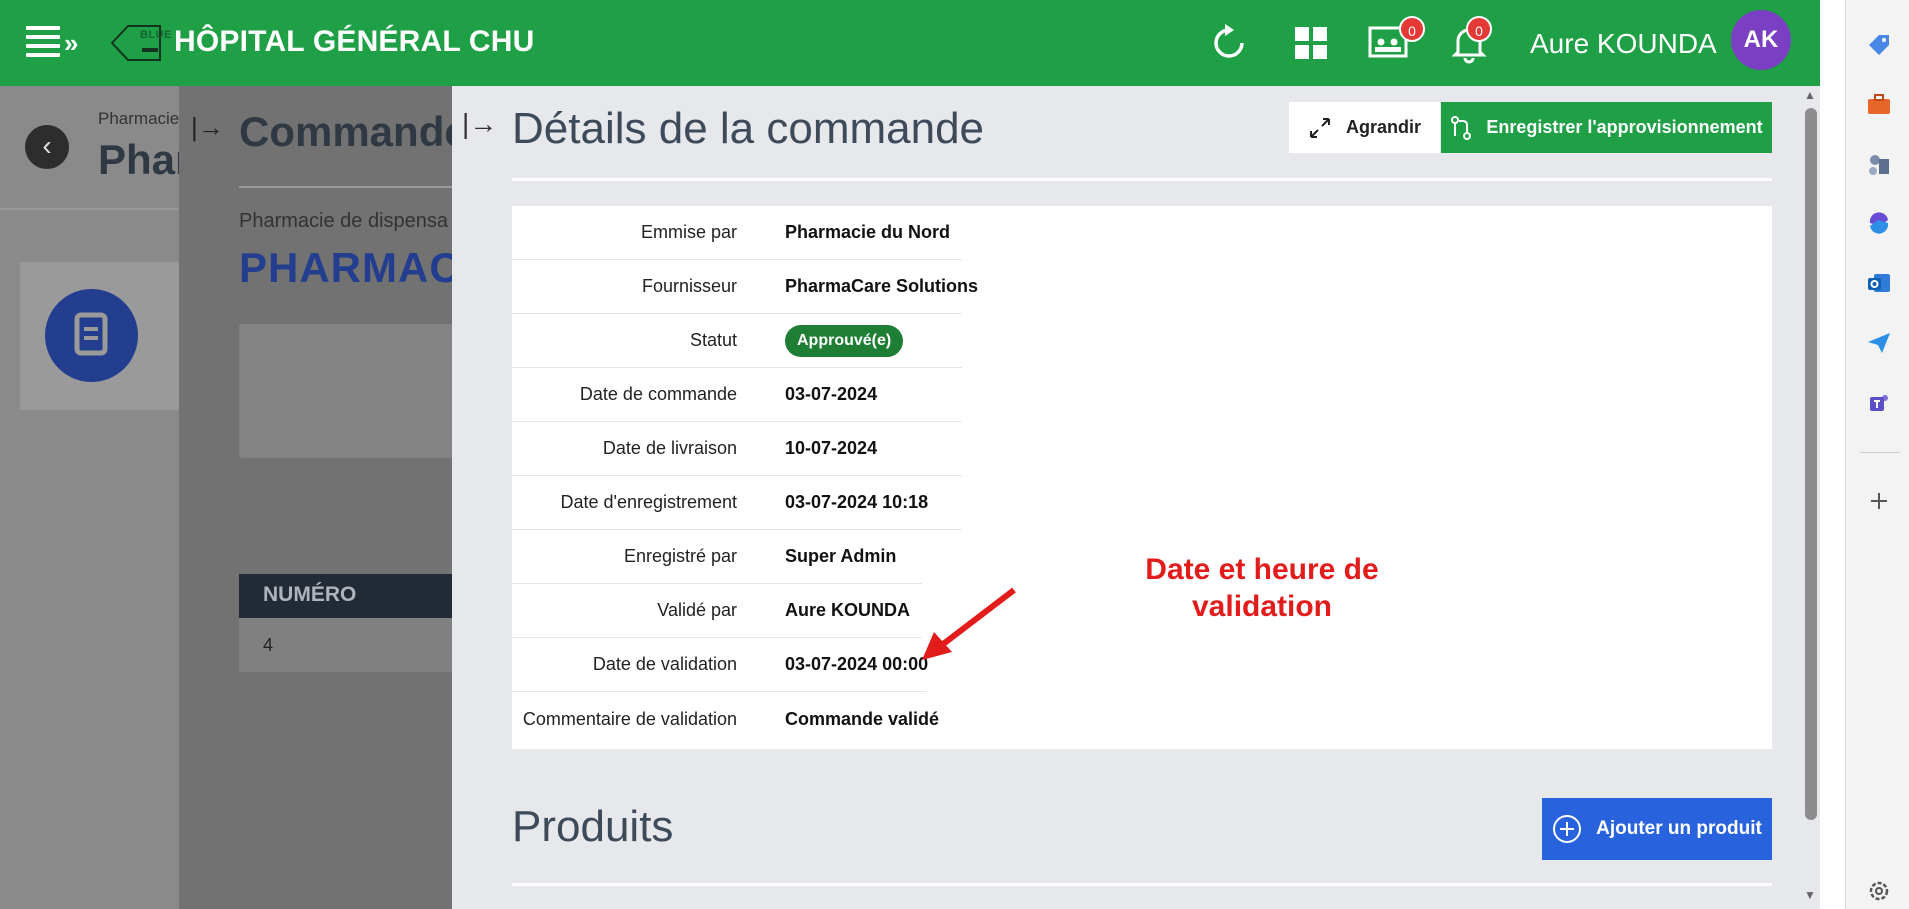 This screenshot has height=909, width=1909. I want to click on games-icon, so click(1879, 164).